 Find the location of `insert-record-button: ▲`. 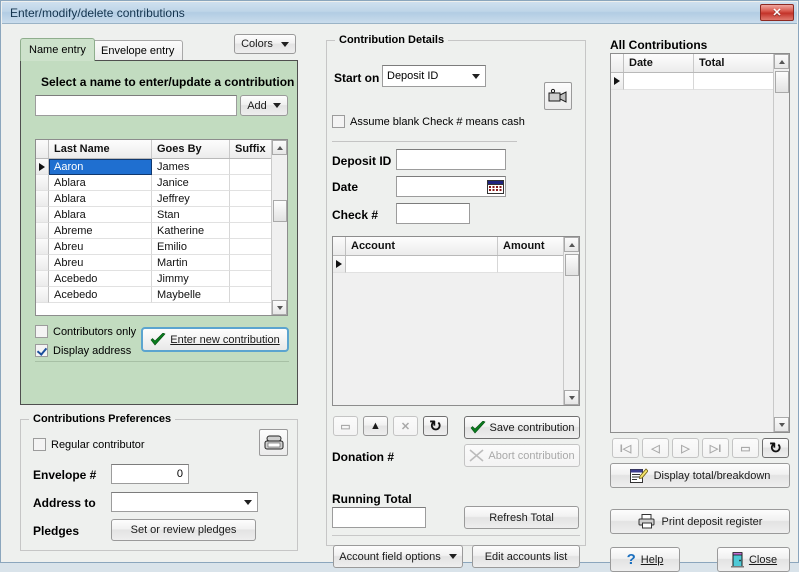

insert-record-button: ▲ is located at coordinates (375, 426).